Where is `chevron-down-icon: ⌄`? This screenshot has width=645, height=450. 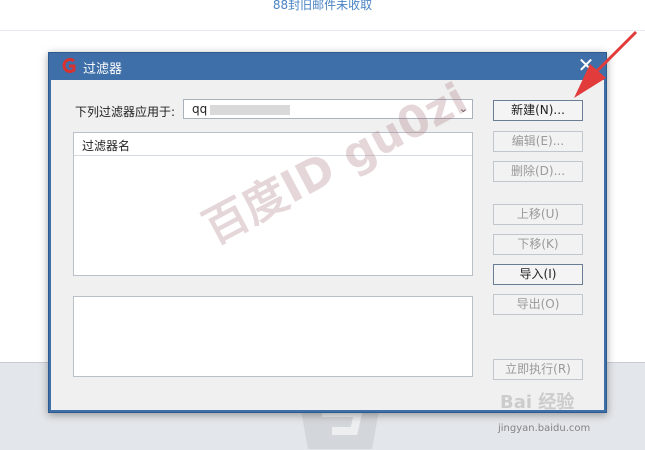 chevron-down-icon: ⌄ is located at coordinates (463, 108).